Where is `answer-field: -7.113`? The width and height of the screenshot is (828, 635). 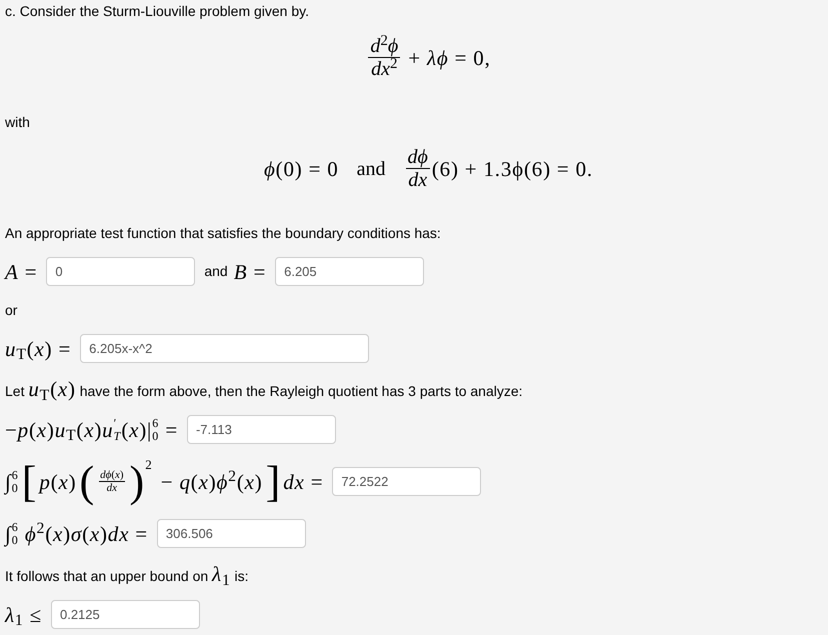
answer-field: -7.113 is located at coordinates (261, 429).